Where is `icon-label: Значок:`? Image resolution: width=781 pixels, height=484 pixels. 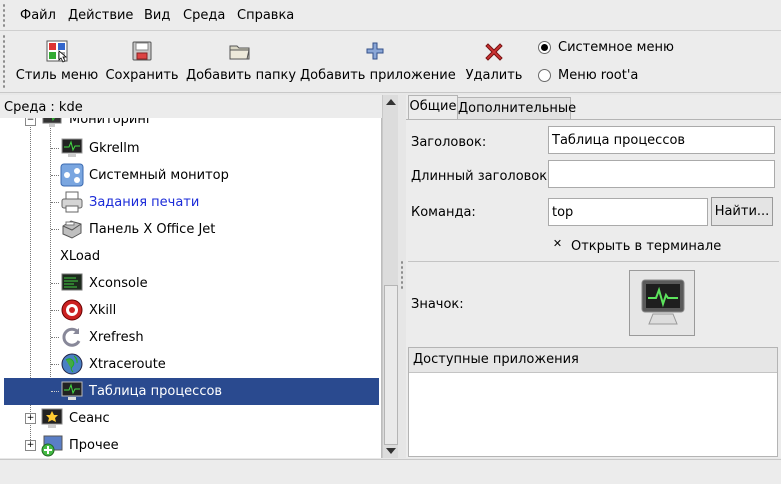
icon-label: Значок: is located at coordinates (437, 304).